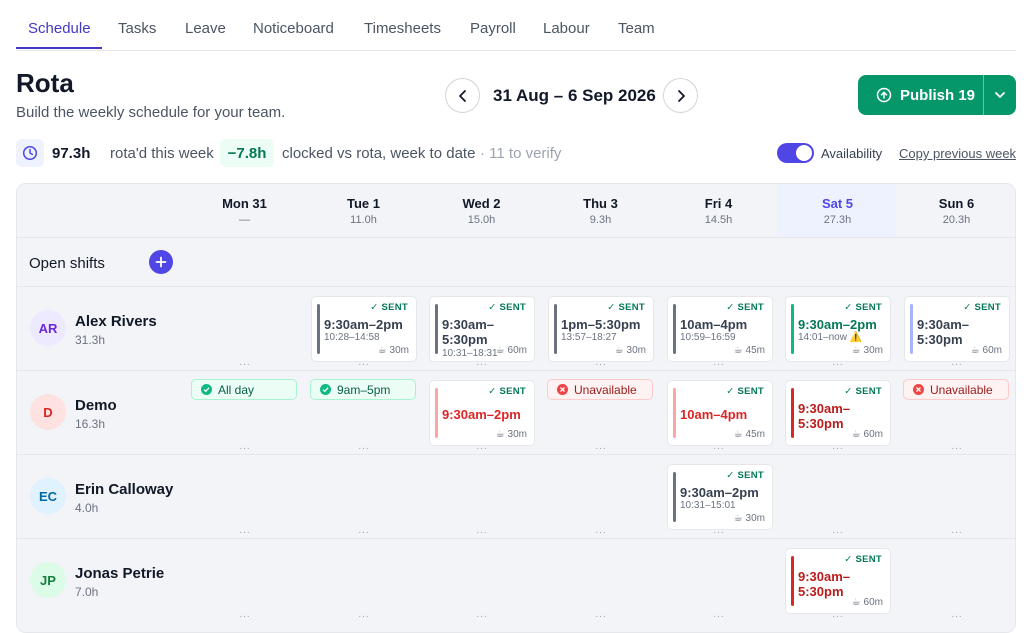  What do you see at coordinates (516, 370) in the screenshot?
I see `divider` at bounding box center [516, 370].